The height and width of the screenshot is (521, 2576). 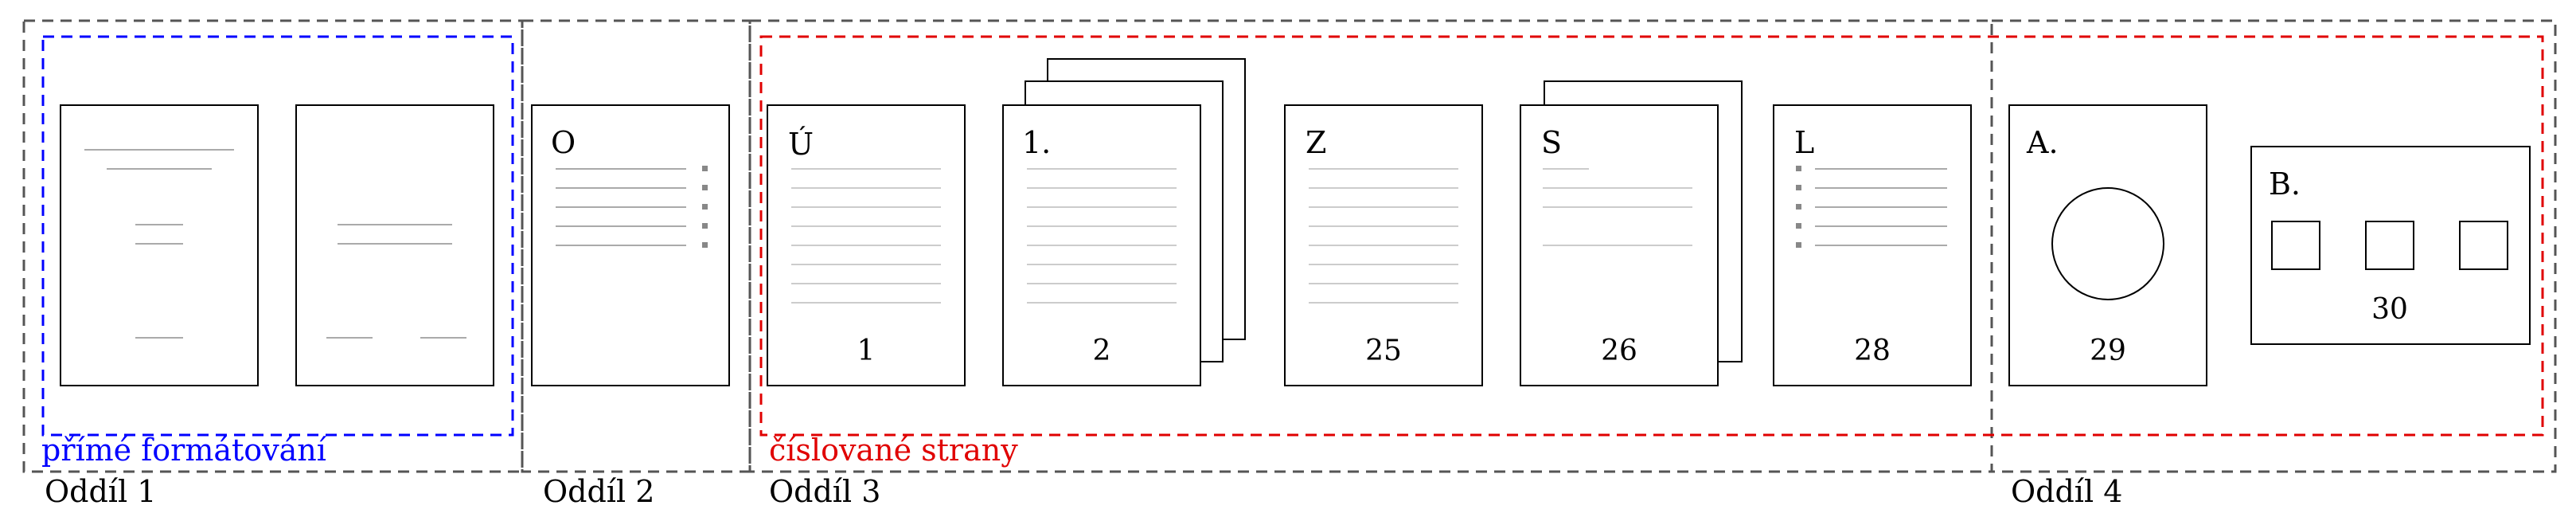 I want to click on page-appendix-a-letter: A., so click(x=2042, y=143).